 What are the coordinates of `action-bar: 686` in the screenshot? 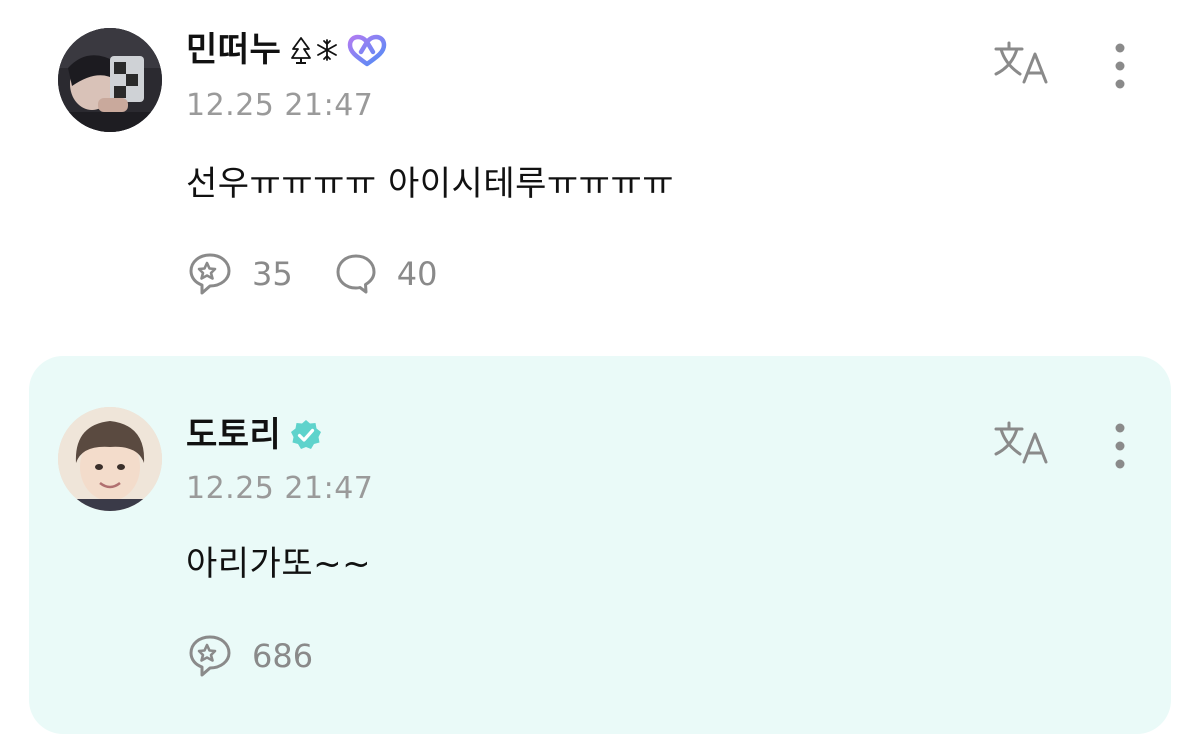 It's located at (269, 656).